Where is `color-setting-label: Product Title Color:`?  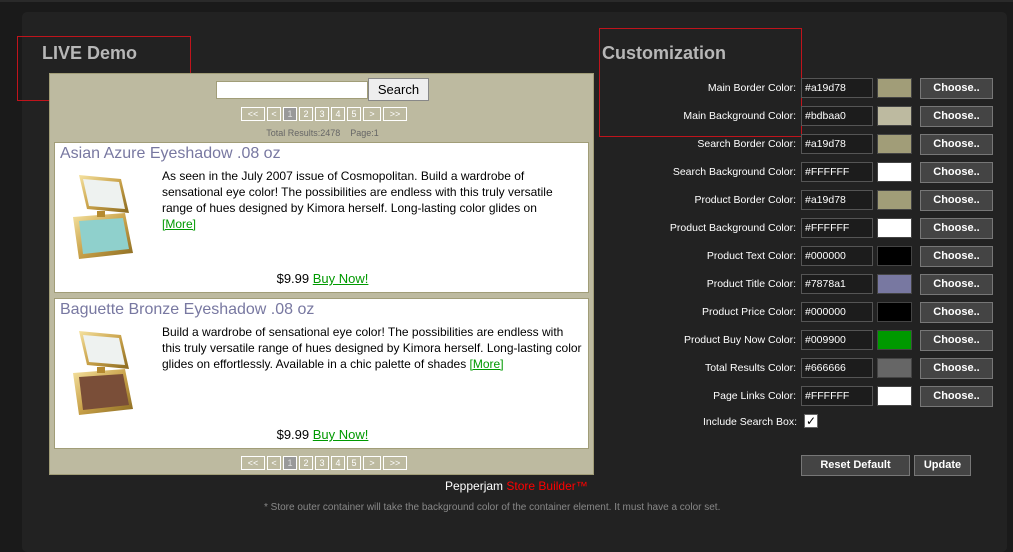
color-setting-label: Product Title Color: is located at coordinates (751, 284).